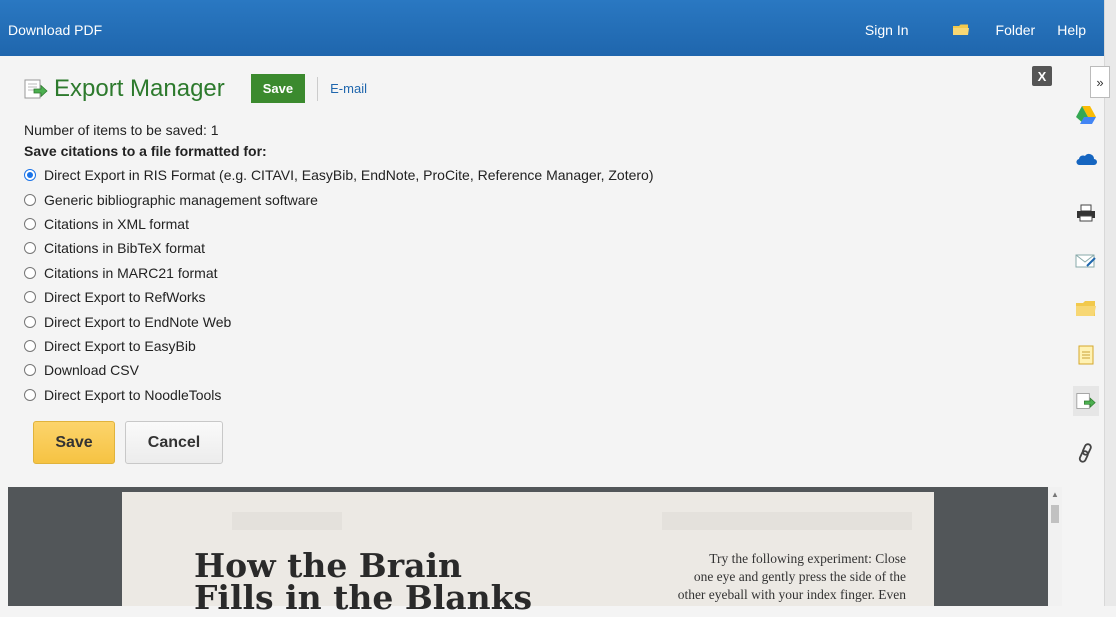 The height and width of the screenshot is (617, 1116). I want to click on radio-easybib, so click(30, 345).